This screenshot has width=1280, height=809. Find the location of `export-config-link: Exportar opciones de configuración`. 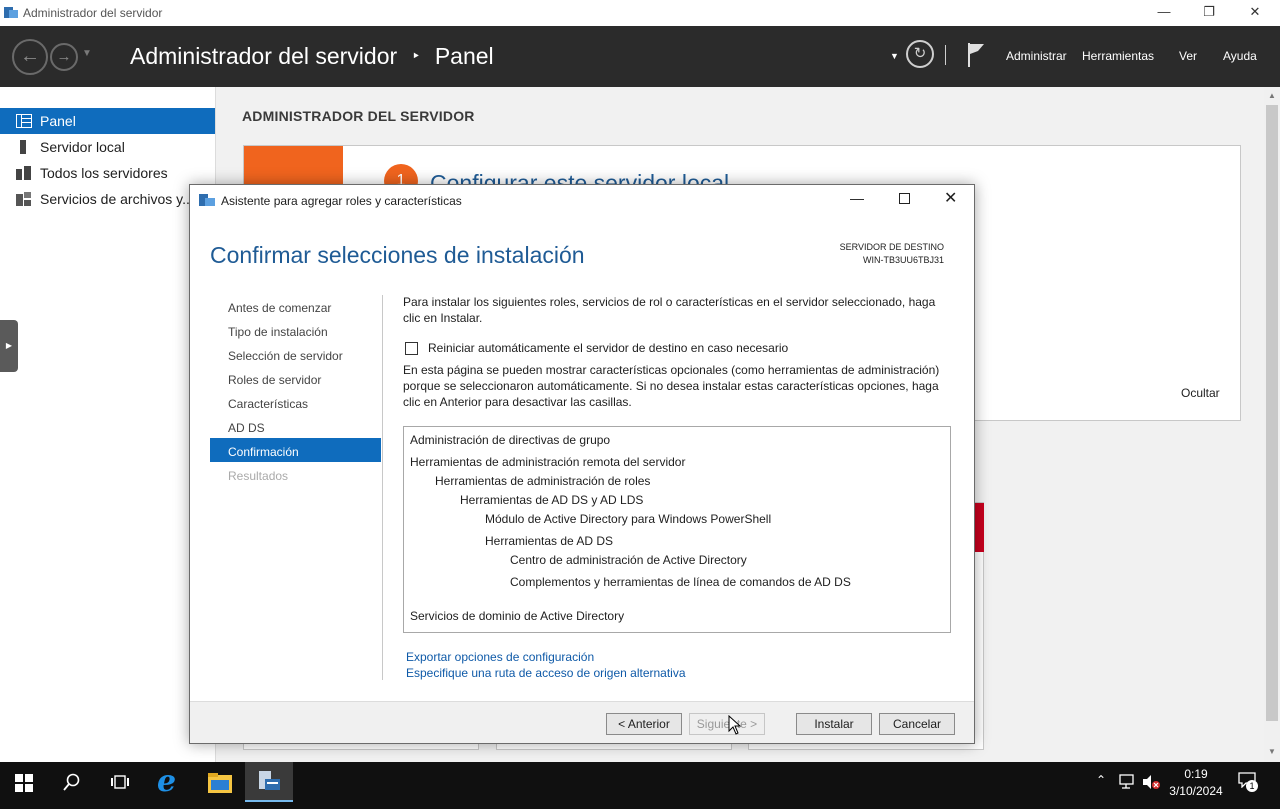

export-config-link: Exportar opciones de configuración is located at coordinates (500, 657).